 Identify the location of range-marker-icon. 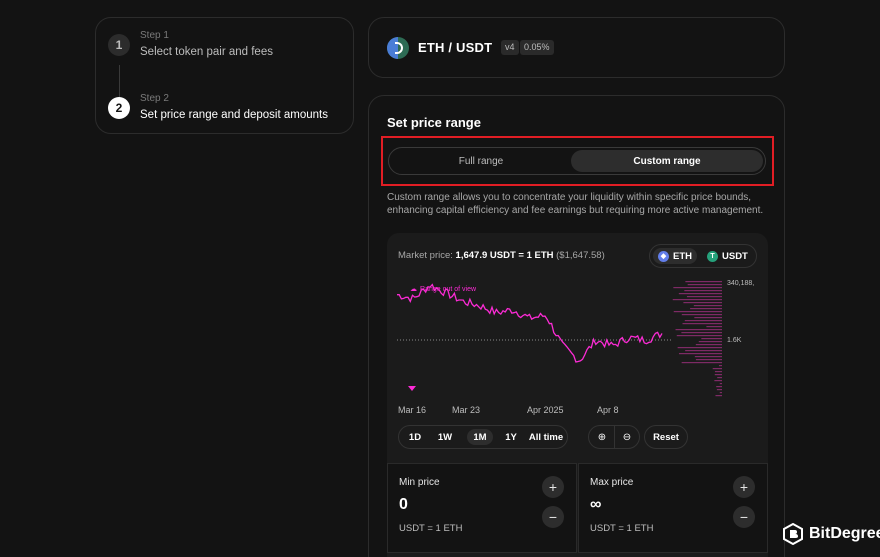
(412, 388).